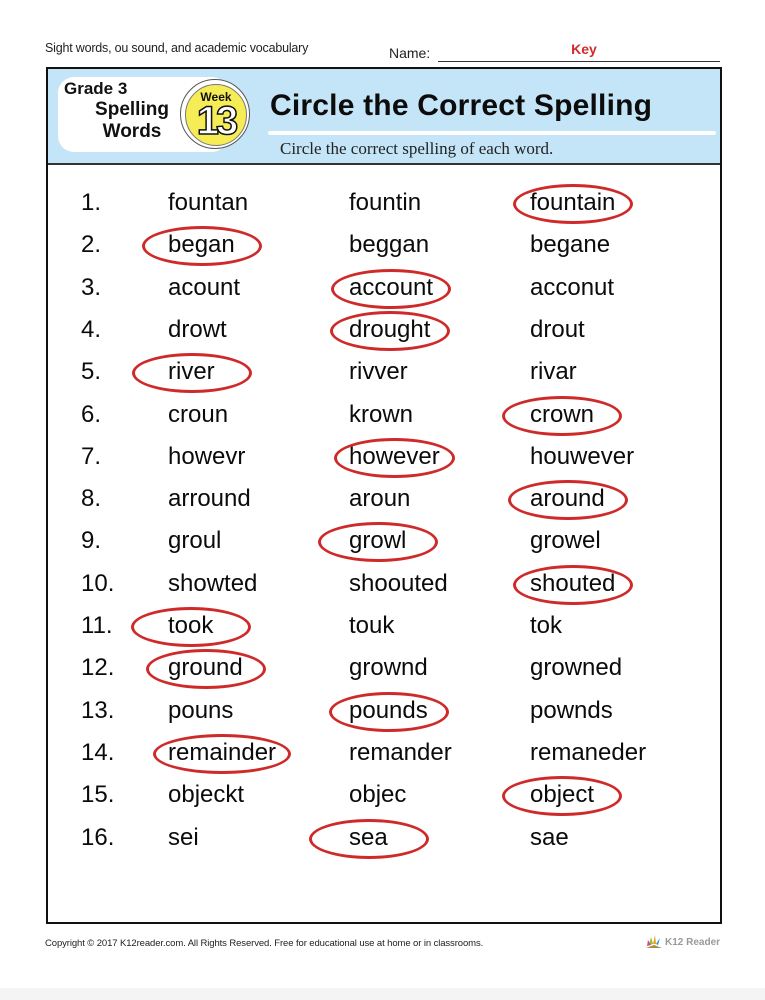 This screenshot has width=765, height=1000. I want to click on question-number: 9., so click(91, 541).